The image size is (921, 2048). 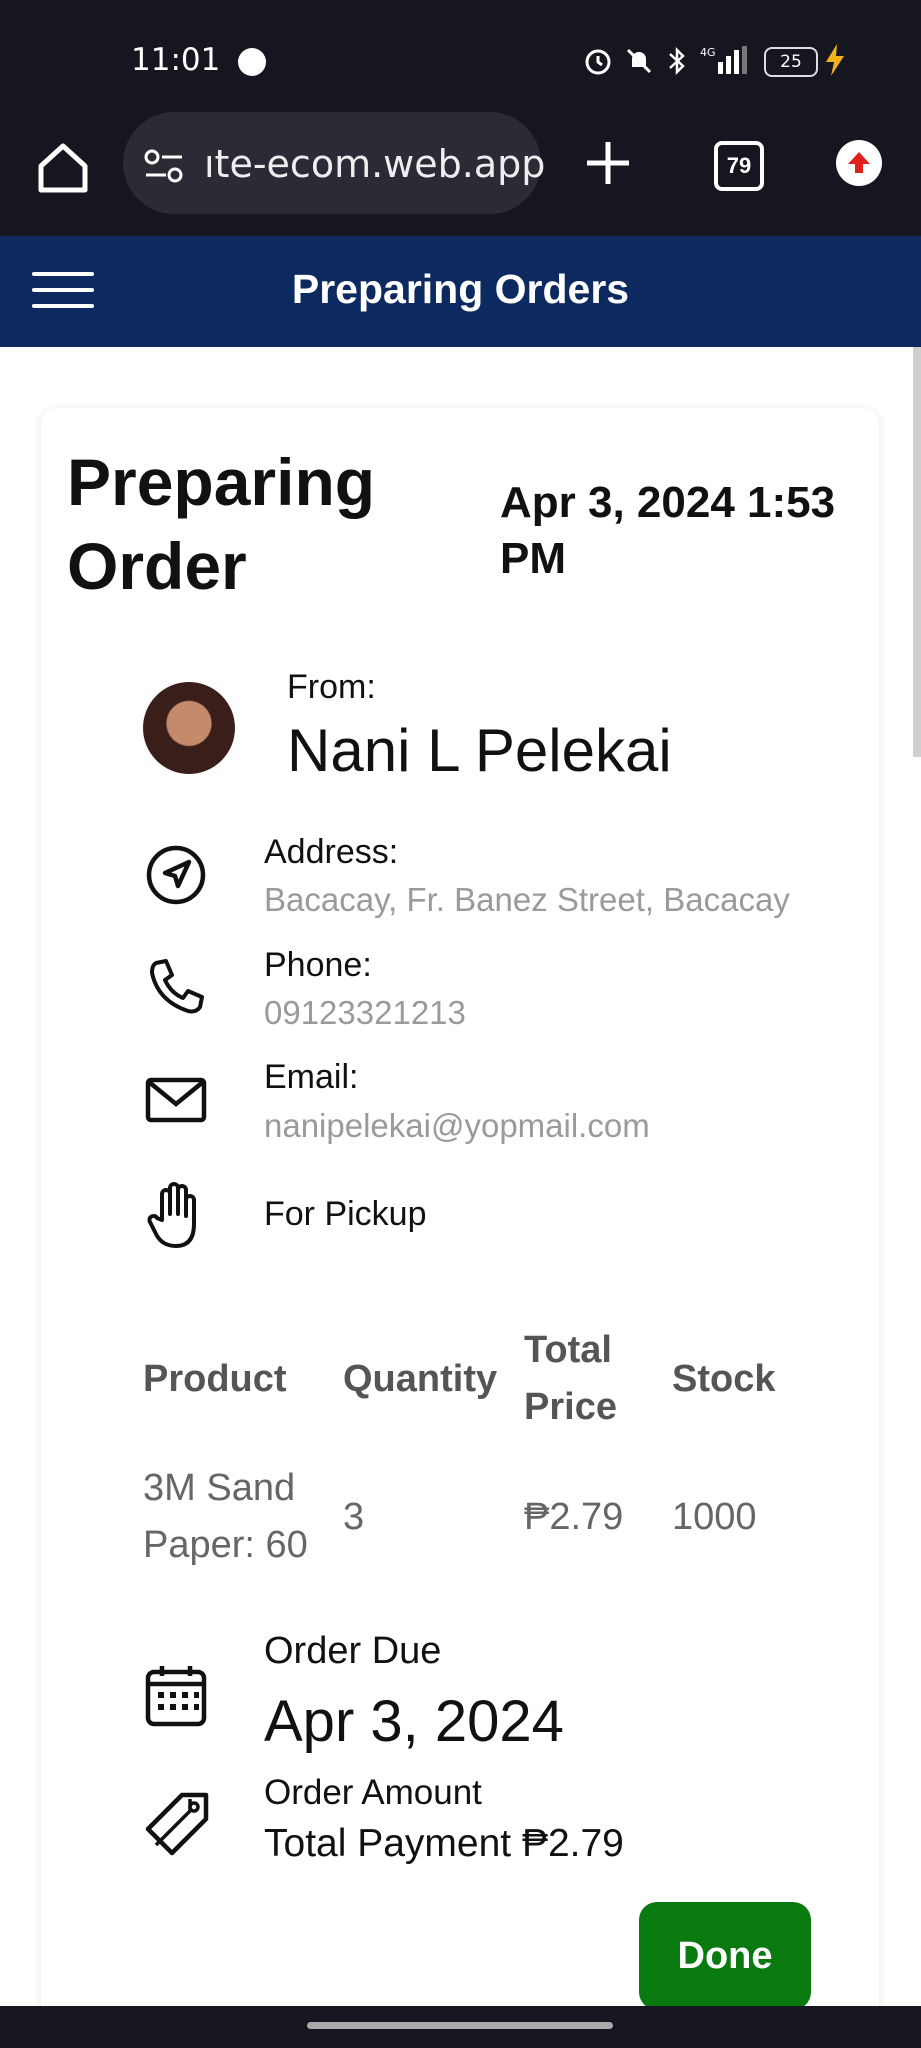 I want to click on order-amount-value: Total Payment ₱2.79, so click(x=444, y=1843).